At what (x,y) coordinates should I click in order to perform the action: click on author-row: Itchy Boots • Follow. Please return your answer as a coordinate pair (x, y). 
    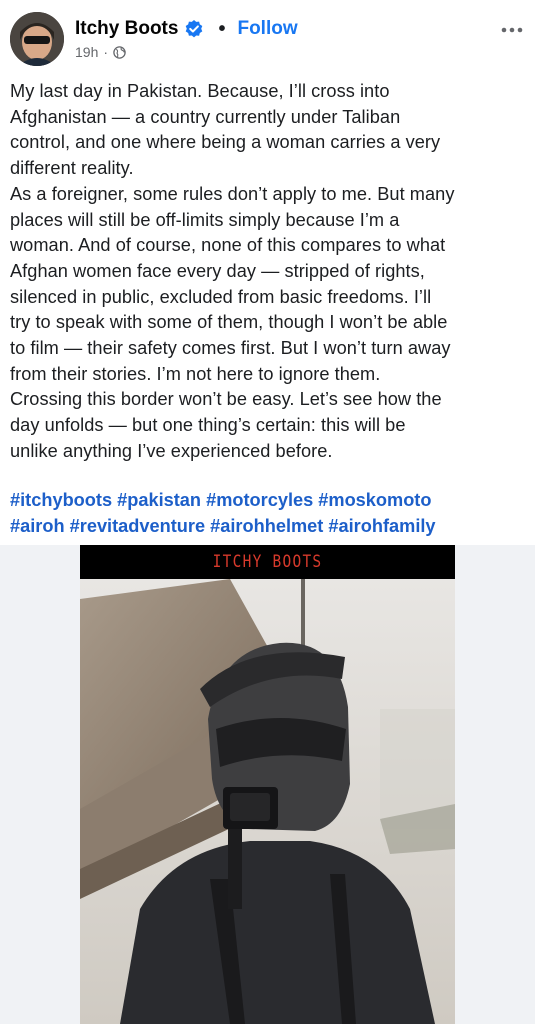
    Looking at the image, I should click on (186, 29).